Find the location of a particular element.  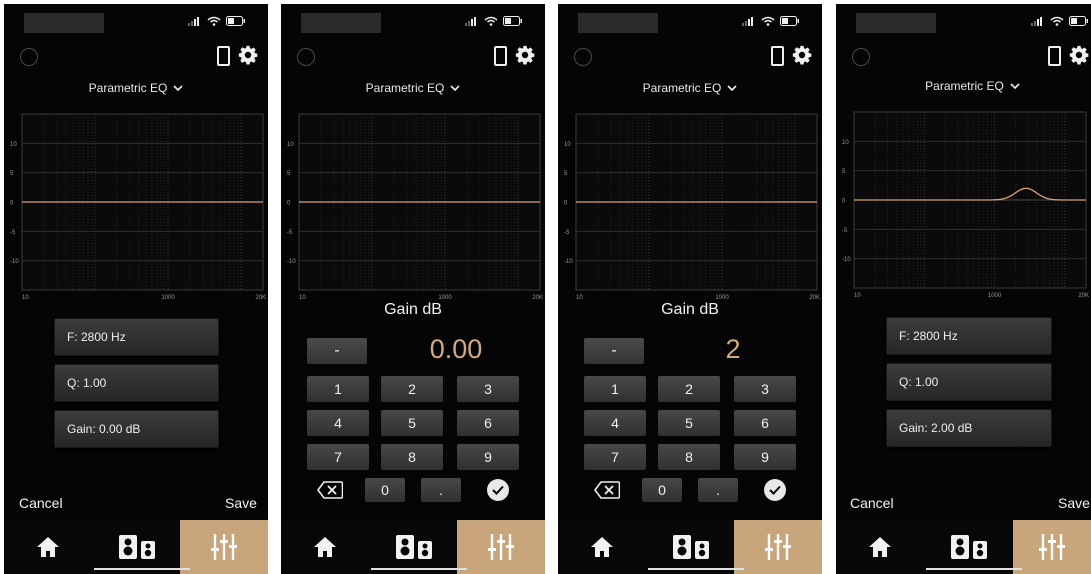

check-icon is located at coordinates (498, 490).